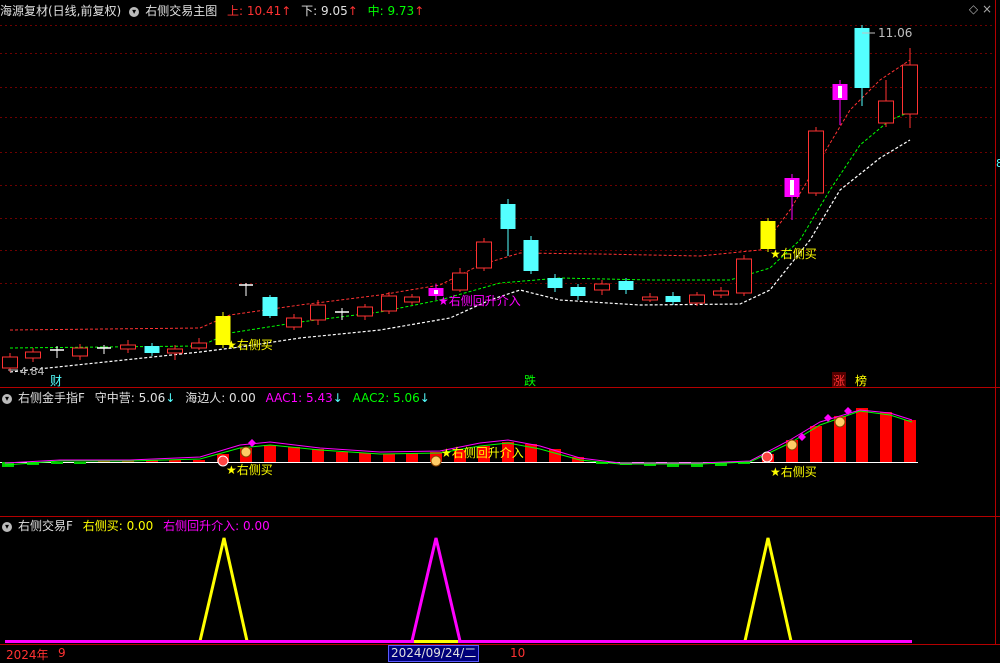 This screenshot has width=1000, height=663. I want to click on signal-buy-1: ★右侧买, so click(249, 344).